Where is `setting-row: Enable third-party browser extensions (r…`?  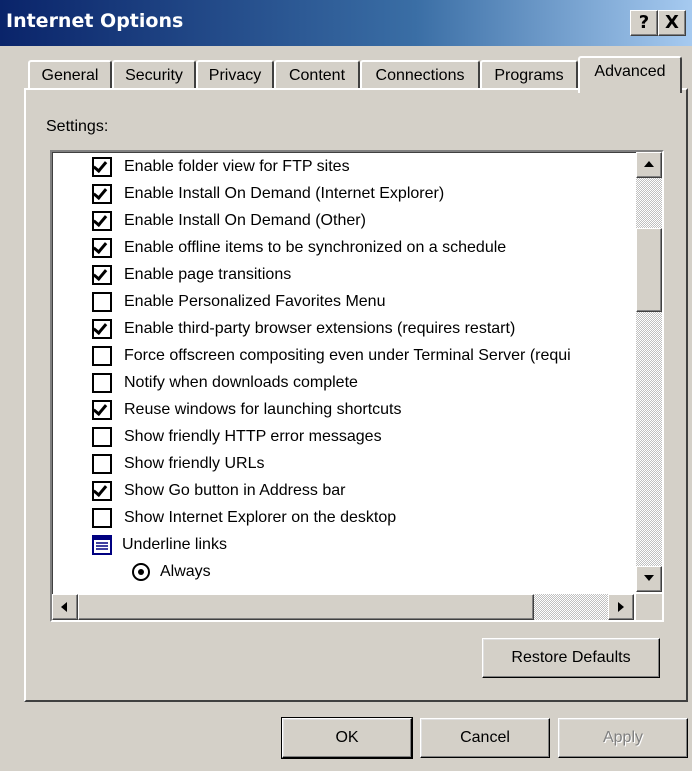
setting-row: Enable third-party browser extensions (r… is located at coordinates (303, 329).